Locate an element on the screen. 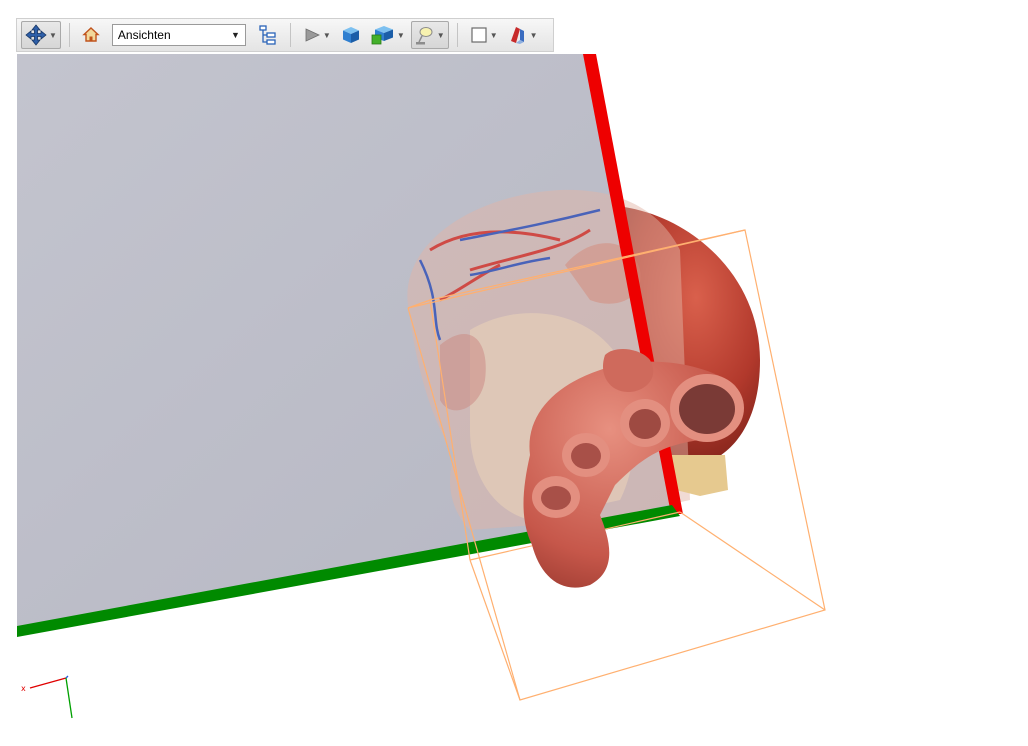 This screenshot has width=1028, height=746. cross-section-button: ▼ is located at coordinates (523, 35).